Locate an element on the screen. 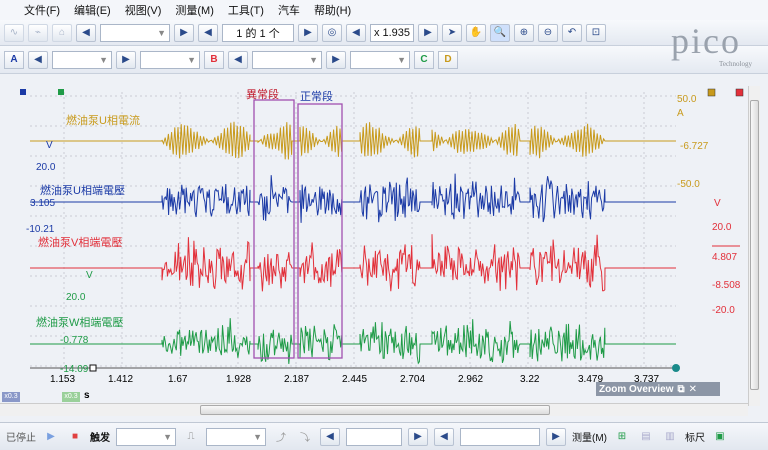 The height and width of the screenshot is (450, 768). x-tick-2: 1.67 is located at coordinates (178, 379).